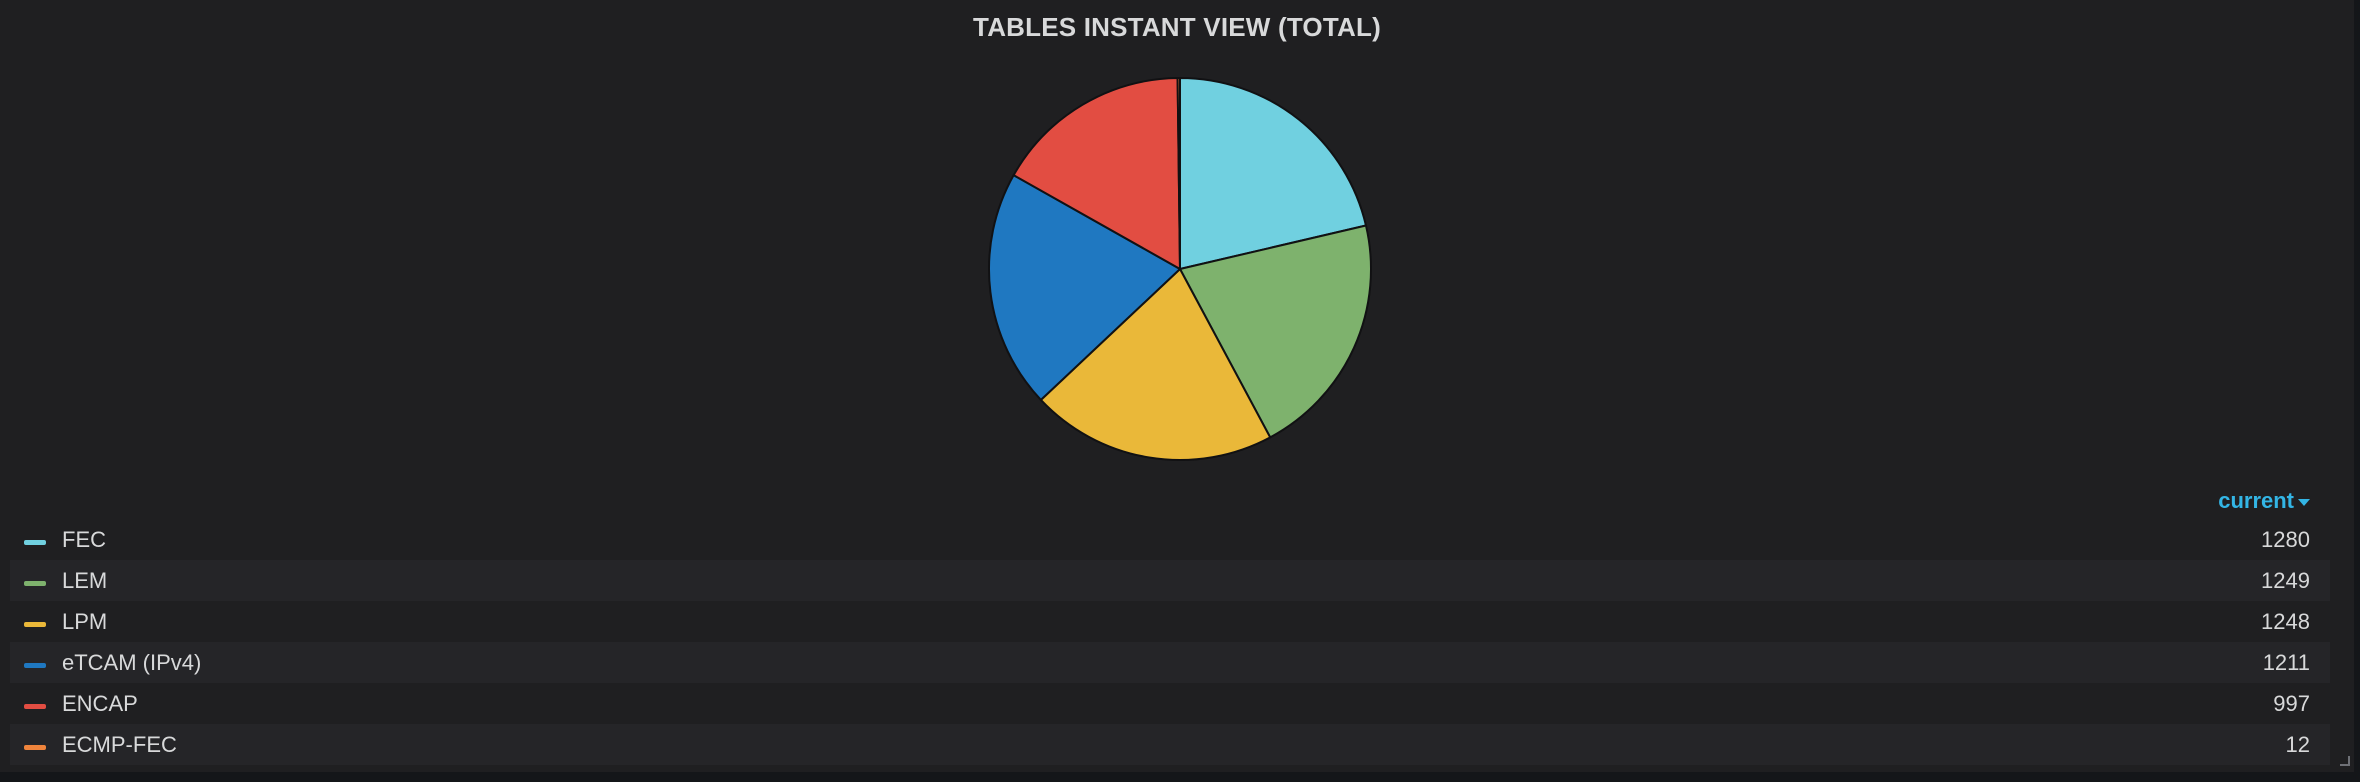 This screenshot has width=2360, height=782. Describe the element at coordinates (1170, 580) in the screenshot. I see `legend-item: LEM 1249` at that location.